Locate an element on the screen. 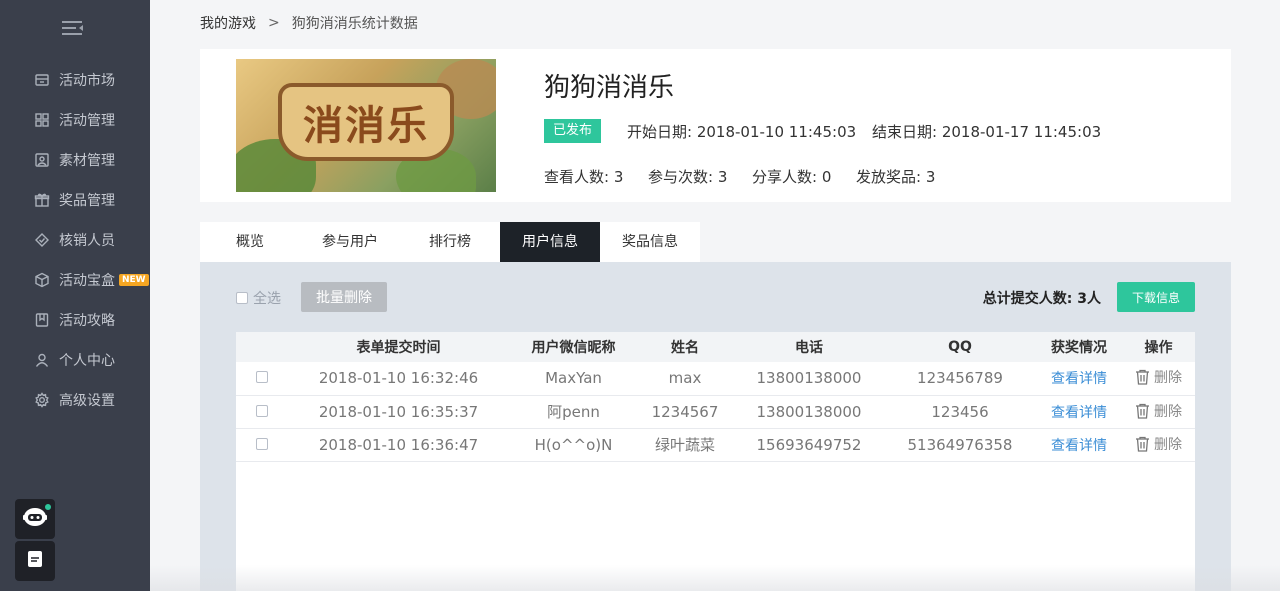 The width and height of the screenshot is (1280, 591). prizes-count: 发放奖品: 3 is located at coordinates (896, 177).